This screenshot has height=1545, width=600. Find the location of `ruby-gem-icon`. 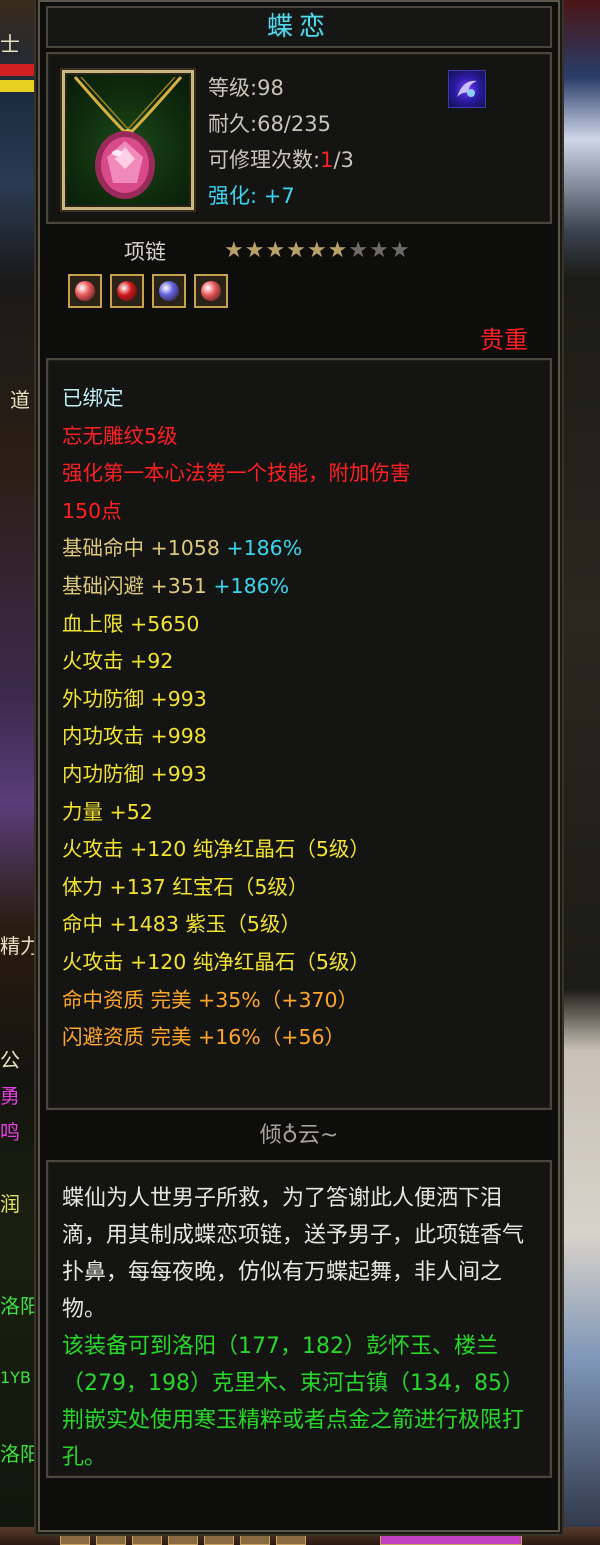

ruby-gem-icon is located at coordinates (127, 291).